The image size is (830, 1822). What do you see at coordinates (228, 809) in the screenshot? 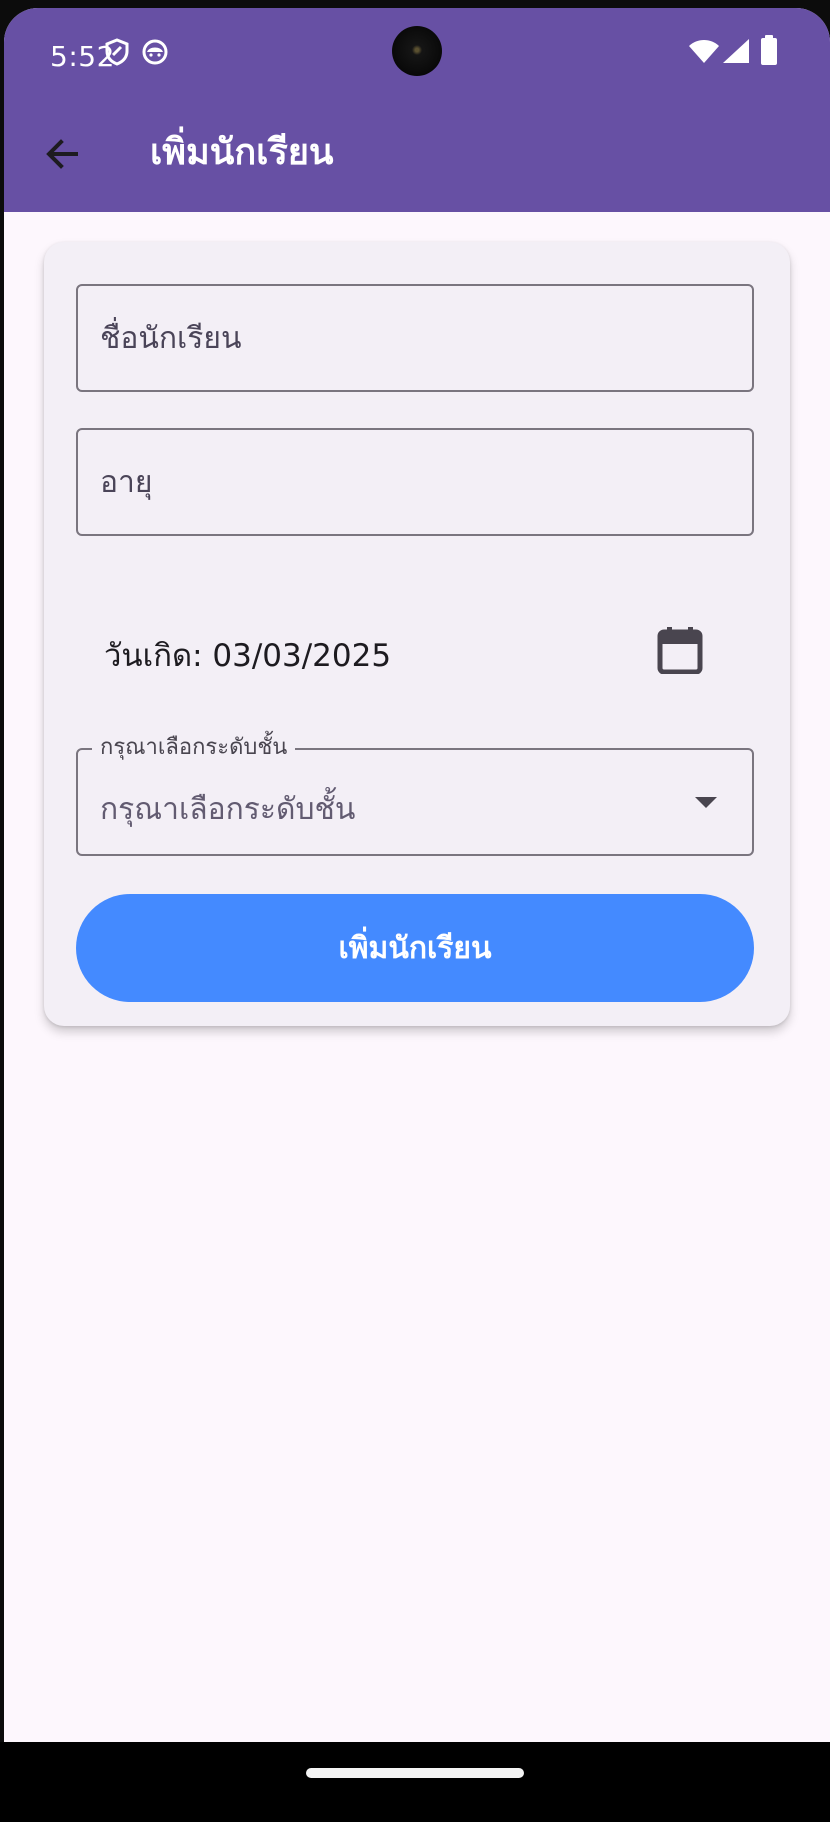
I see `grade-level-value: กรุณาเลือกระดับชั้น` at bounding box center [228, 809].